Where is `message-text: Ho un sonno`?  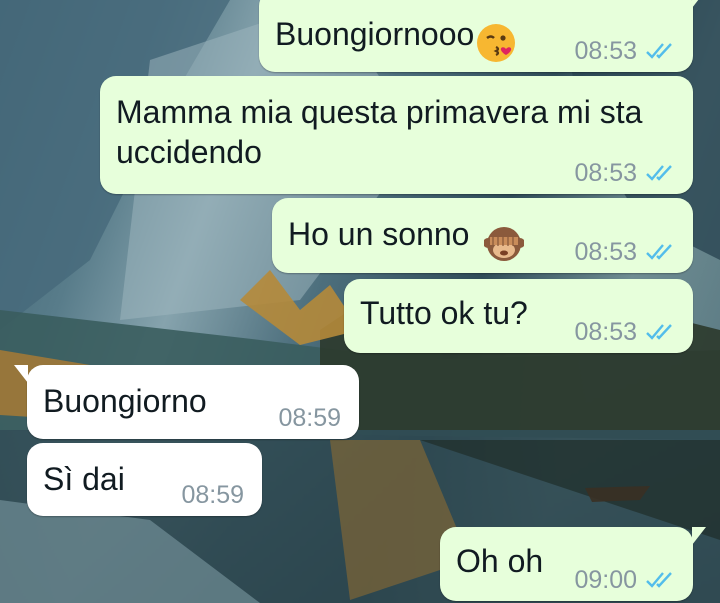 message-text: Ho un sonno is located at coordinates (379, 234).